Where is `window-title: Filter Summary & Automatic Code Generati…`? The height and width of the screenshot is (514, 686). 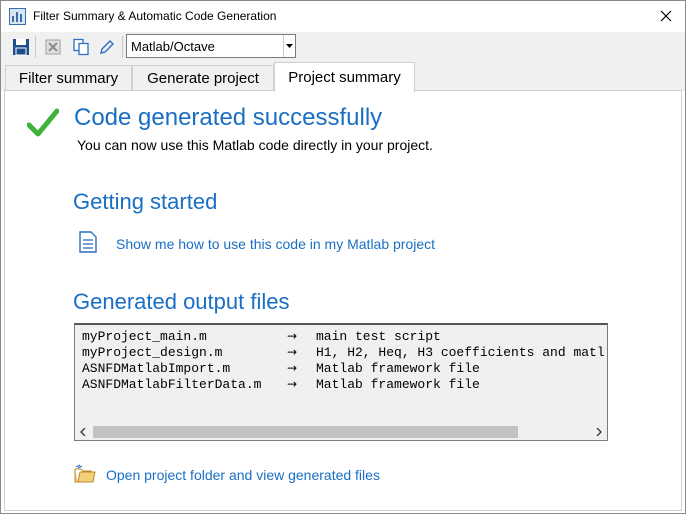
window-title: Filter Summary & Automatic Code Generati… is located at coordinates (155, 16).